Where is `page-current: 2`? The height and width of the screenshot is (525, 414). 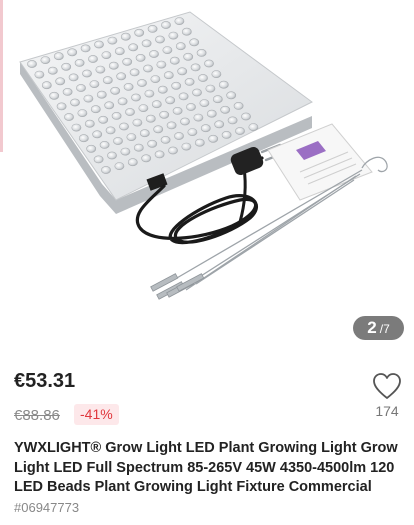
page-current: 2 is located at coordinates (372, 327).